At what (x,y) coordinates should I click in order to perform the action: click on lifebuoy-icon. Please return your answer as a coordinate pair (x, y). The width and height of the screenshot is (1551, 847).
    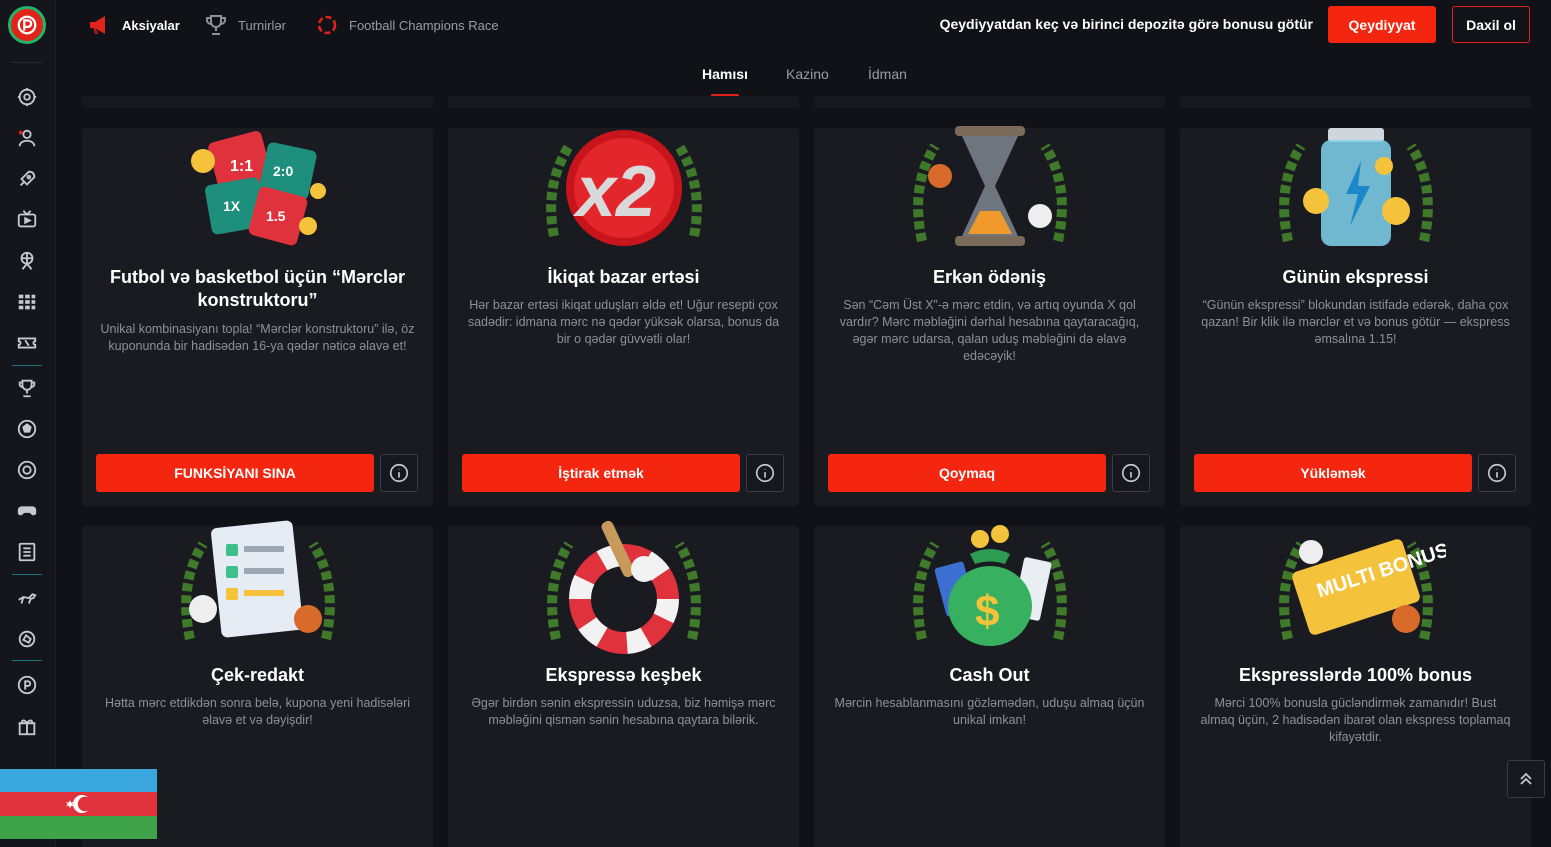
    Looking at the image, I should click on (623, 584).